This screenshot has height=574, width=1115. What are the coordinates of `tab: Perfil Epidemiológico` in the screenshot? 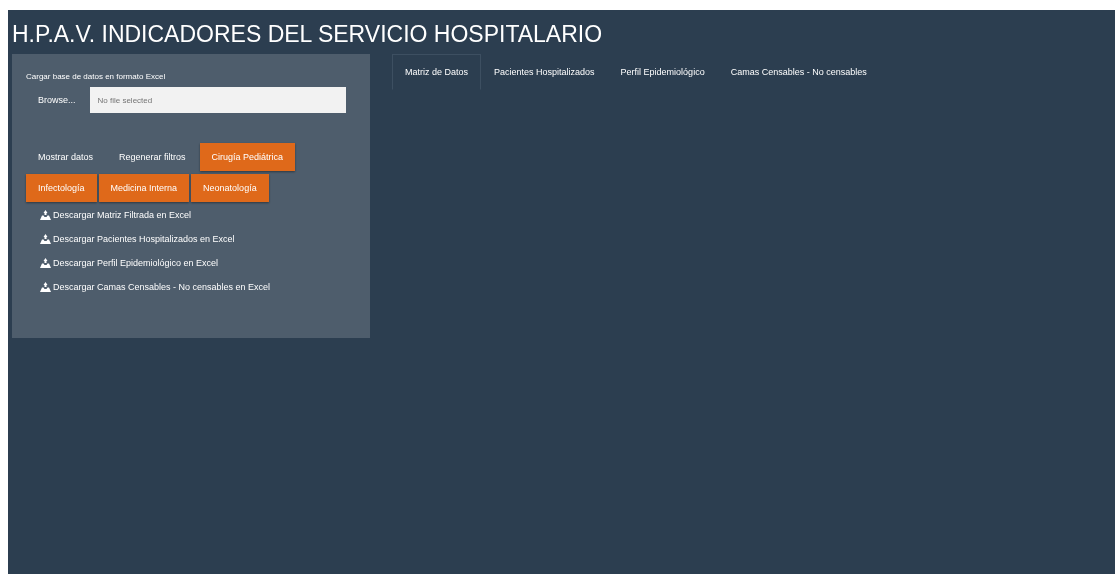 It's located at (662, 72).